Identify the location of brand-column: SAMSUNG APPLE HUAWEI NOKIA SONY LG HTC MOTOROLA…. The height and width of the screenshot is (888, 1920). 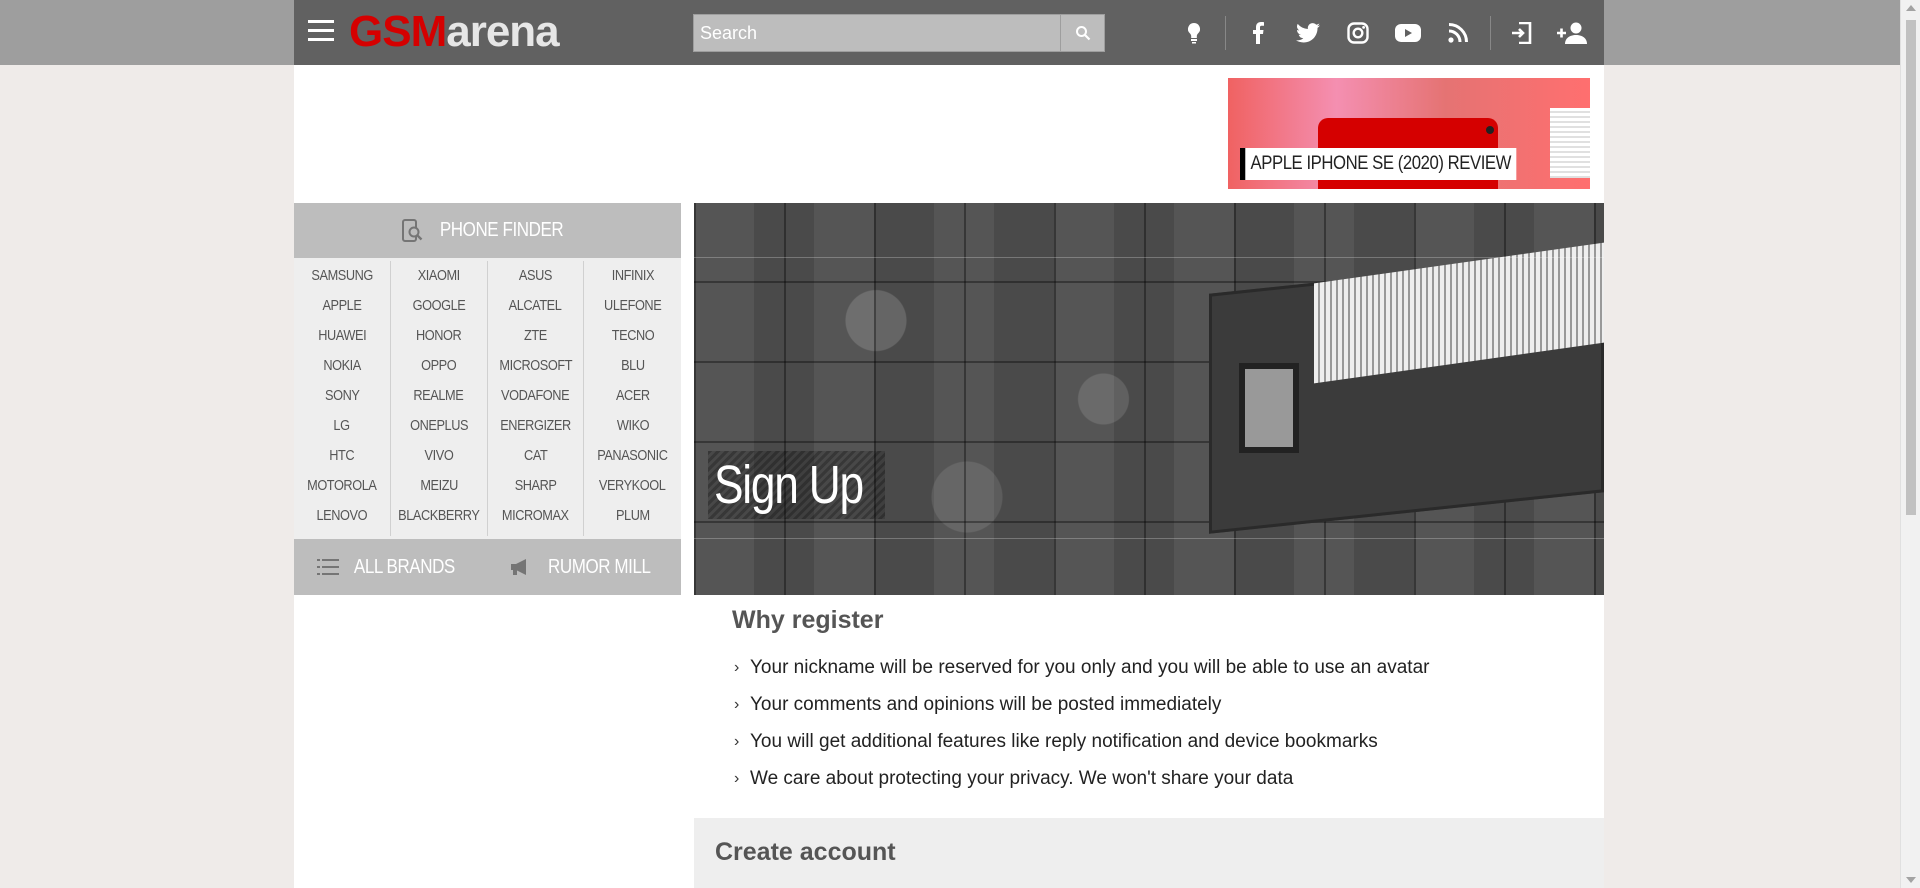
(342, 398).